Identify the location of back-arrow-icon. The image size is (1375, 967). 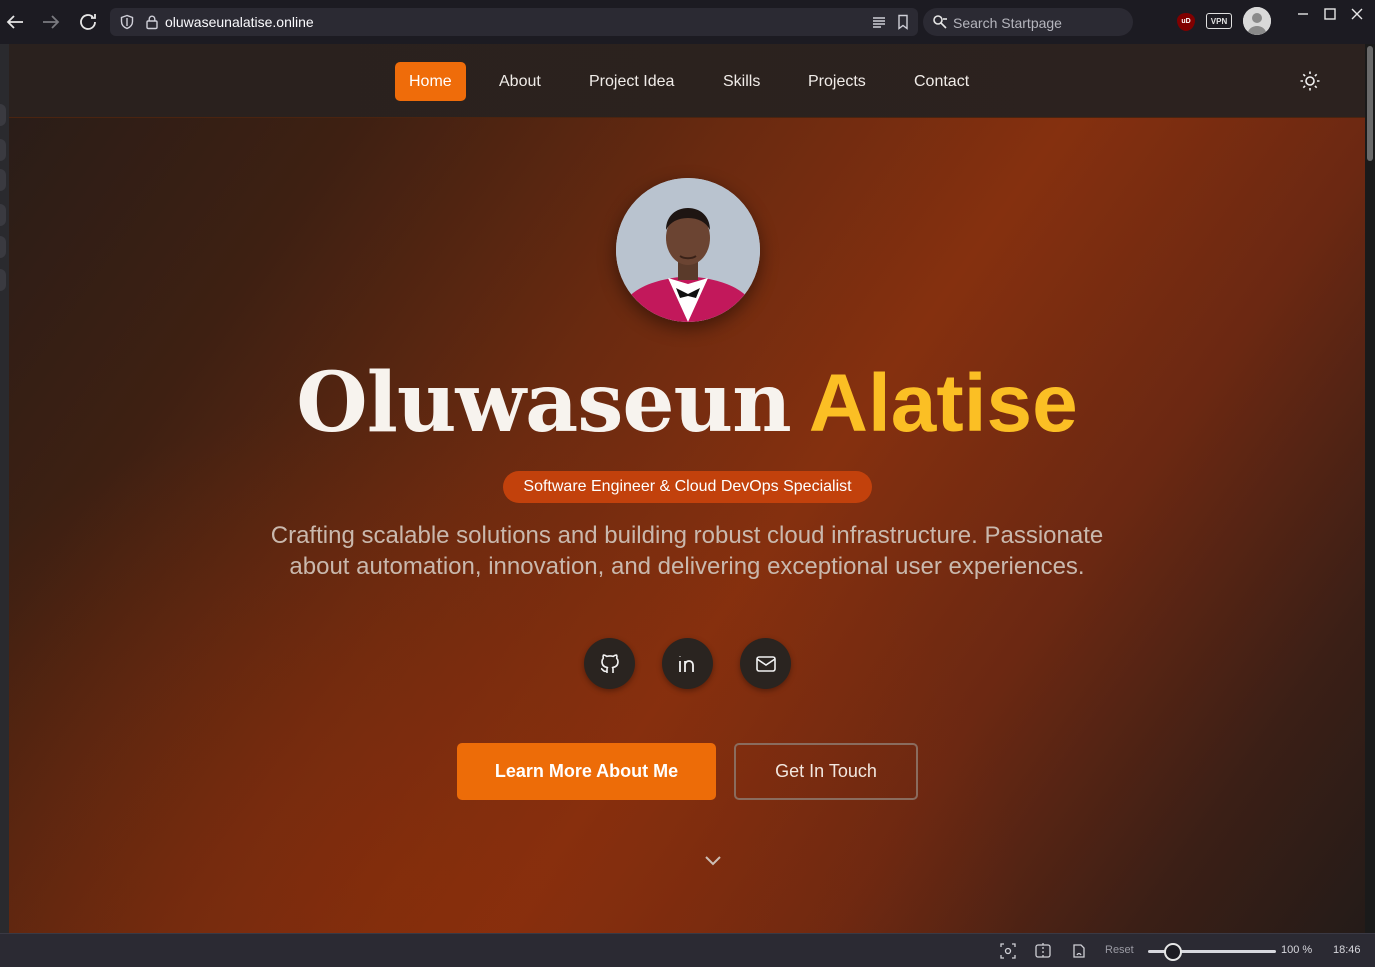
(15, 22).